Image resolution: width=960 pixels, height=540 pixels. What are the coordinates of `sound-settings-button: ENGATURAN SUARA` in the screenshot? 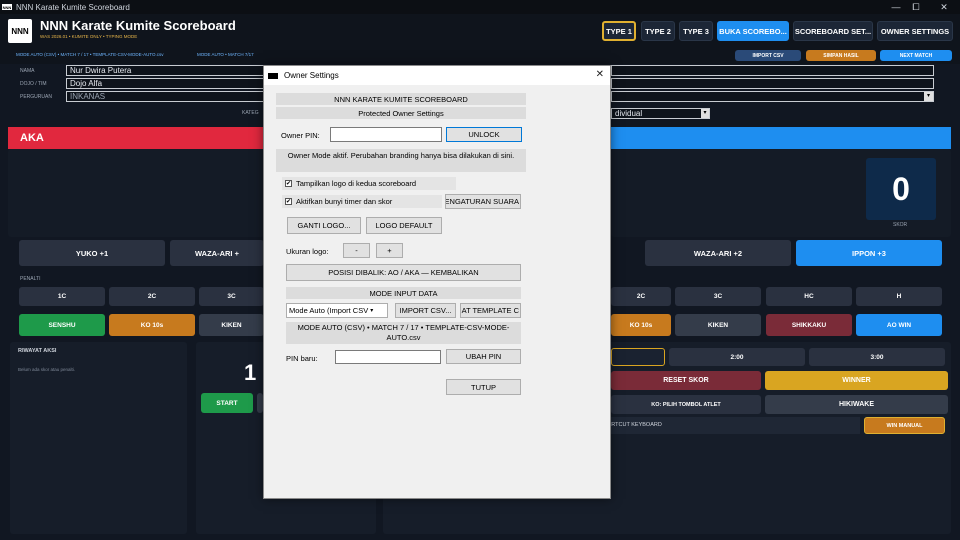 It's located at (483, 201).